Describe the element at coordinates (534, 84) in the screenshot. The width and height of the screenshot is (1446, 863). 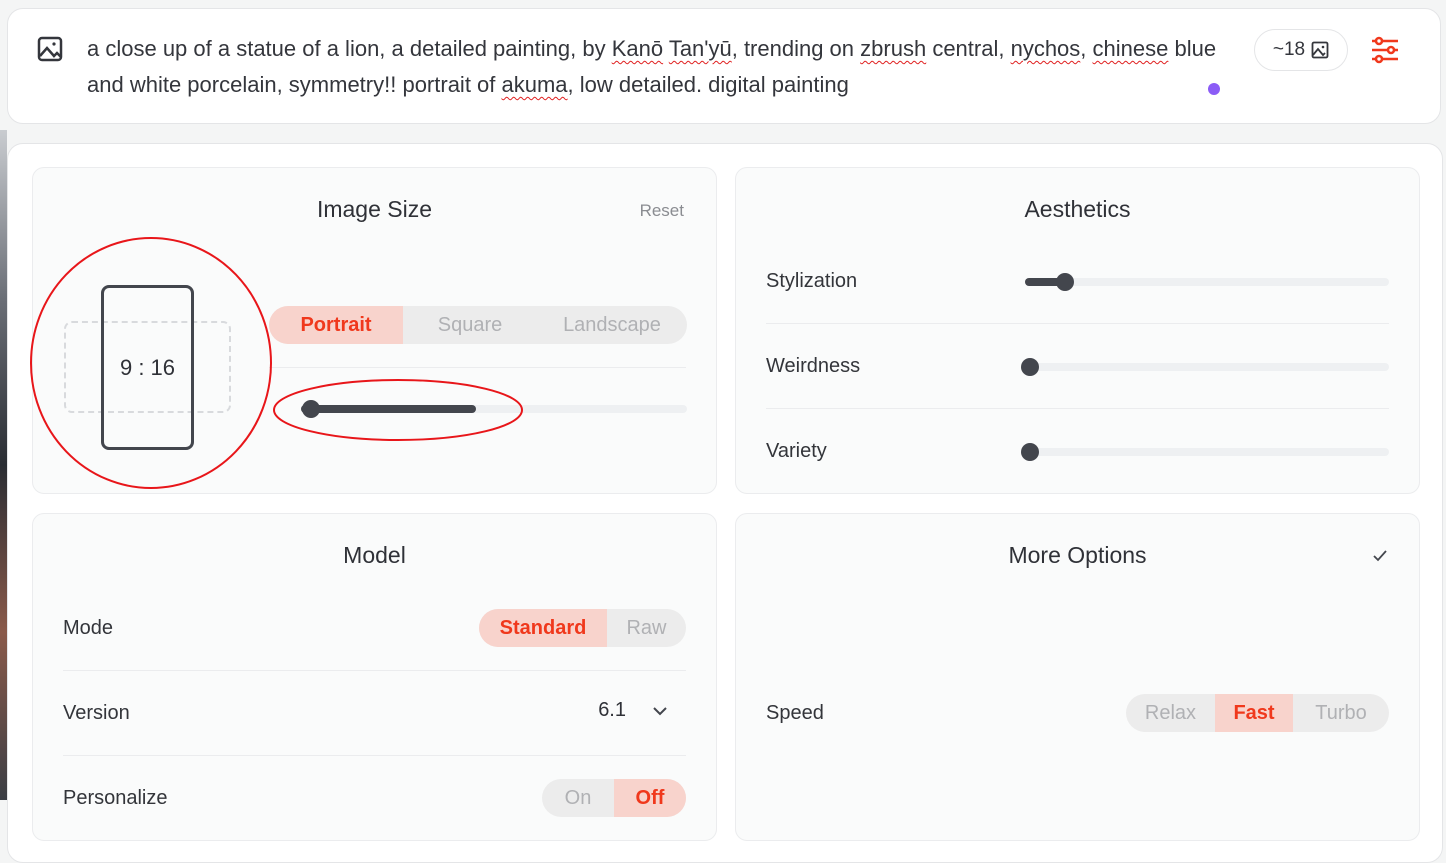
I see `misspelled-word: akuma` at that location.